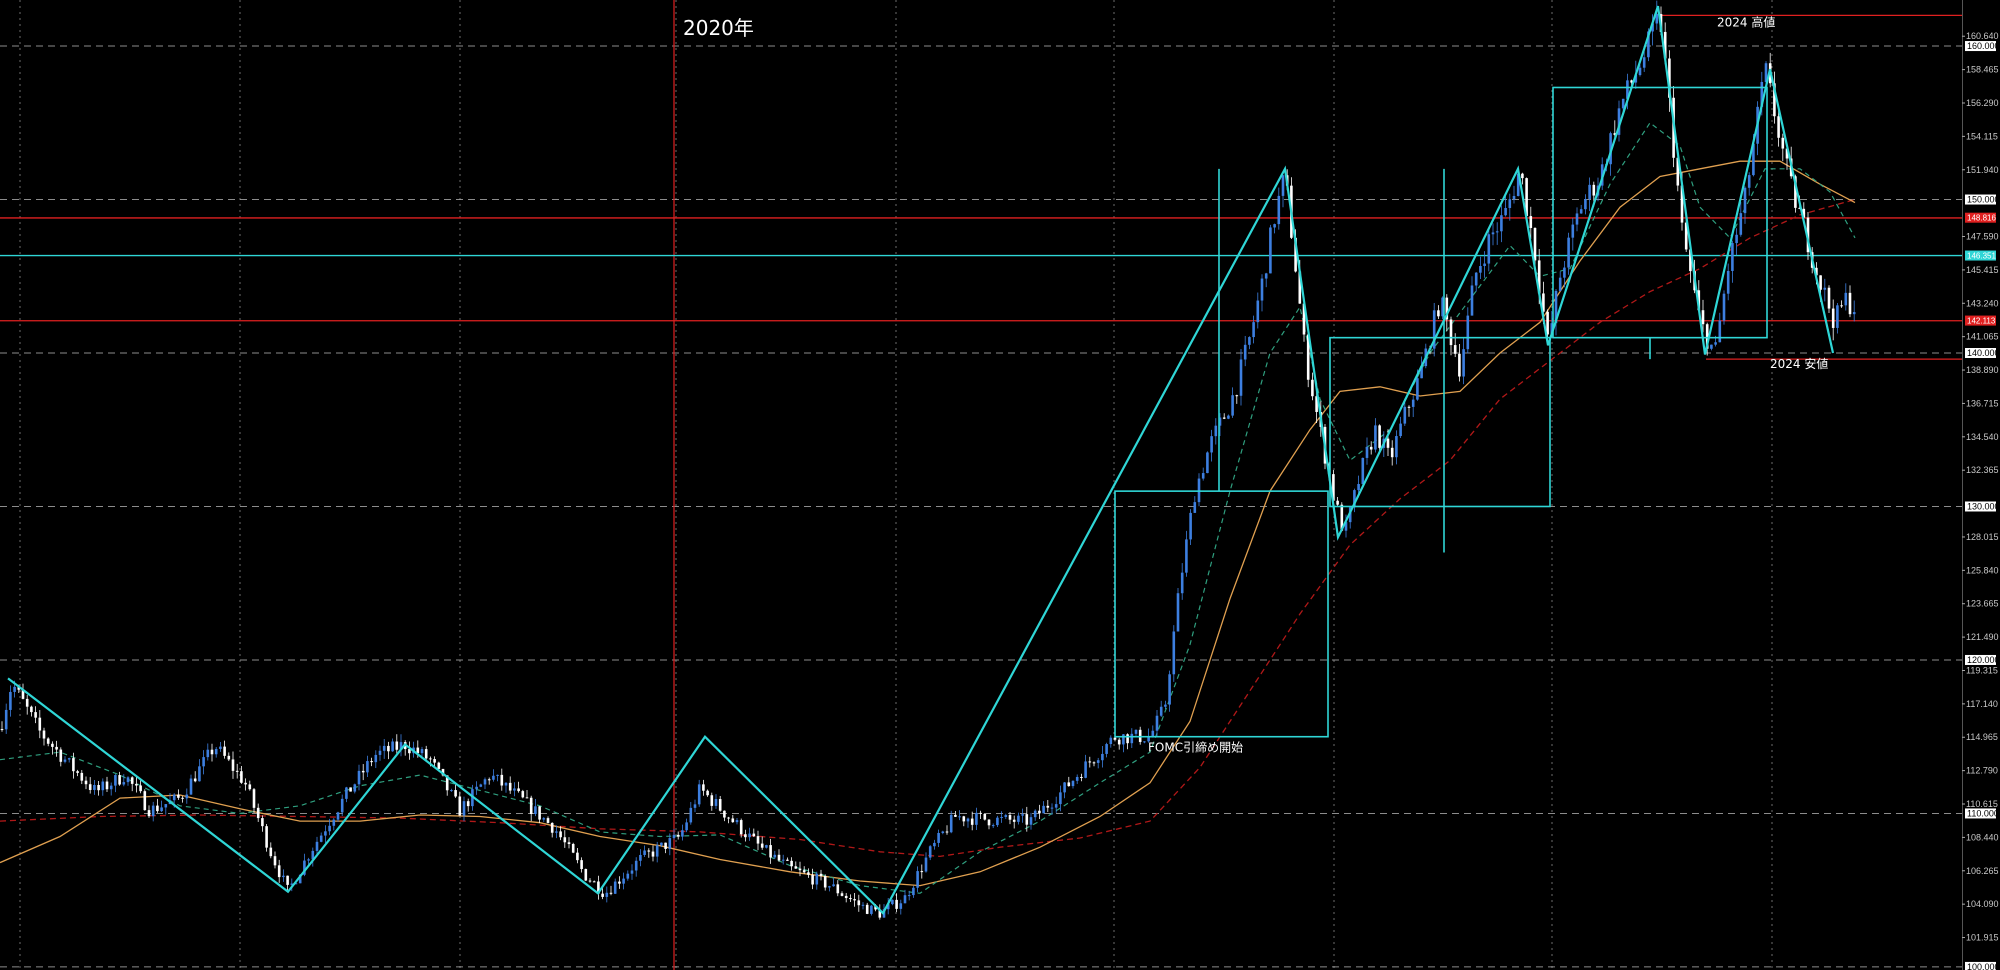  What do you see at coordinates (1982, 470) in the screenshot?
I see `axis-tick-label: 132.365` at bounding box center [1982, 470].